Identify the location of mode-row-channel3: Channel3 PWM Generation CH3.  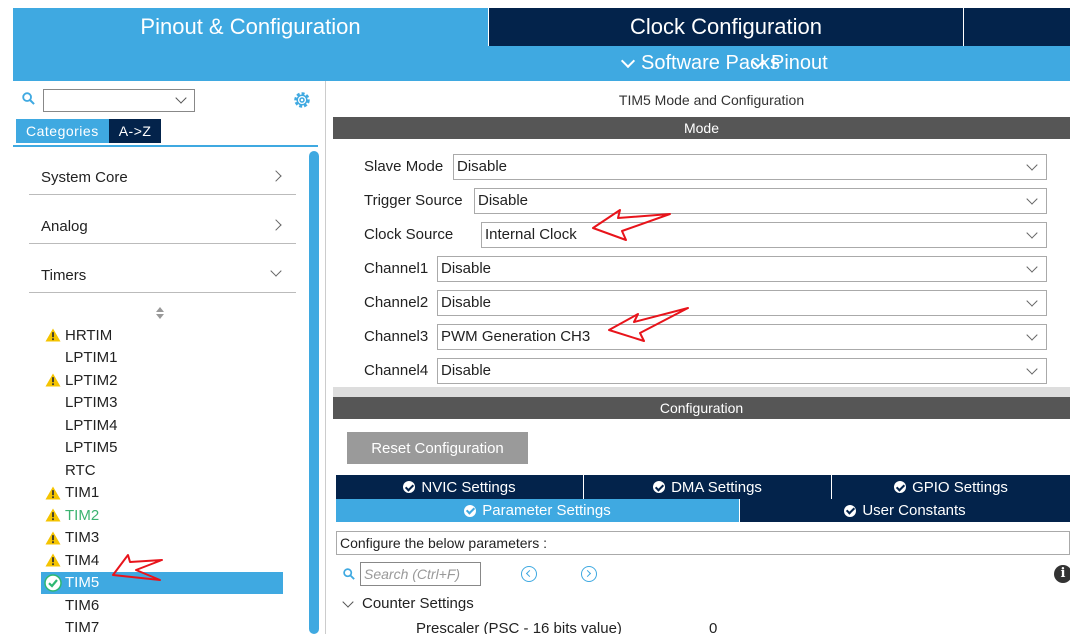
(705, 336).